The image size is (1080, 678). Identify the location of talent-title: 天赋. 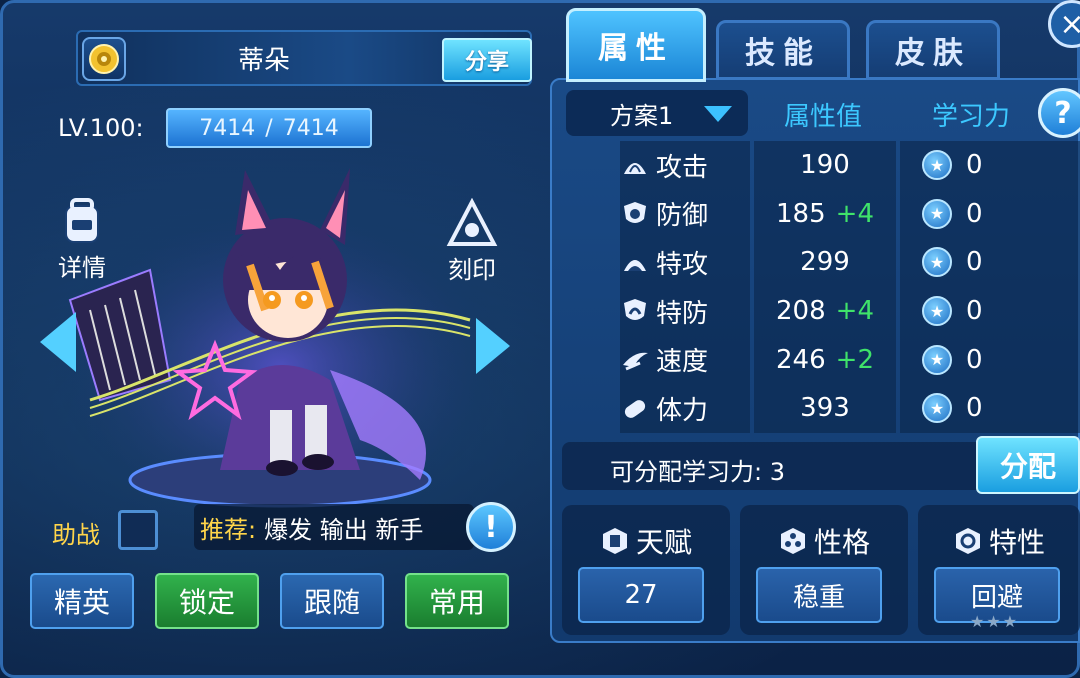
(646, 541).